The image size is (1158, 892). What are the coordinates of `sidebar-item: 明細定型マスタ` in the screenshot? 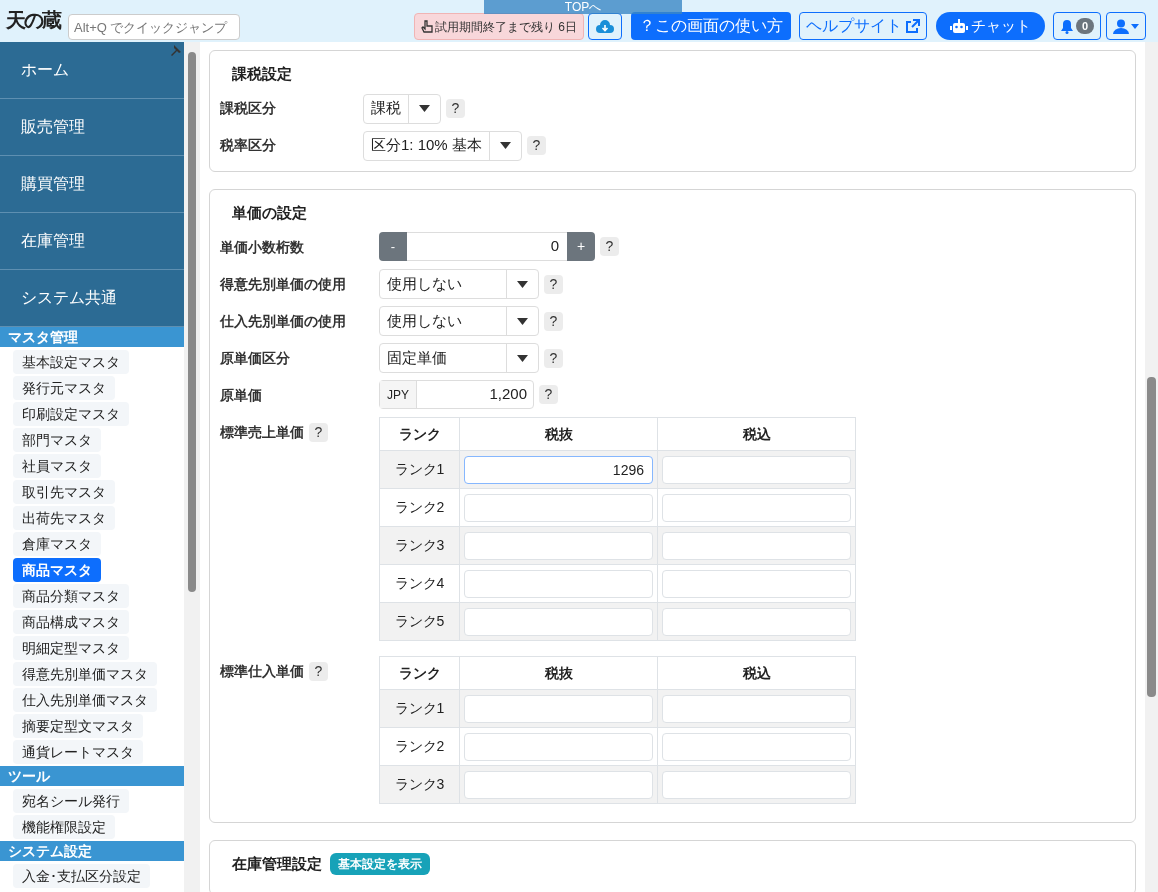 It's located at (71, 648).